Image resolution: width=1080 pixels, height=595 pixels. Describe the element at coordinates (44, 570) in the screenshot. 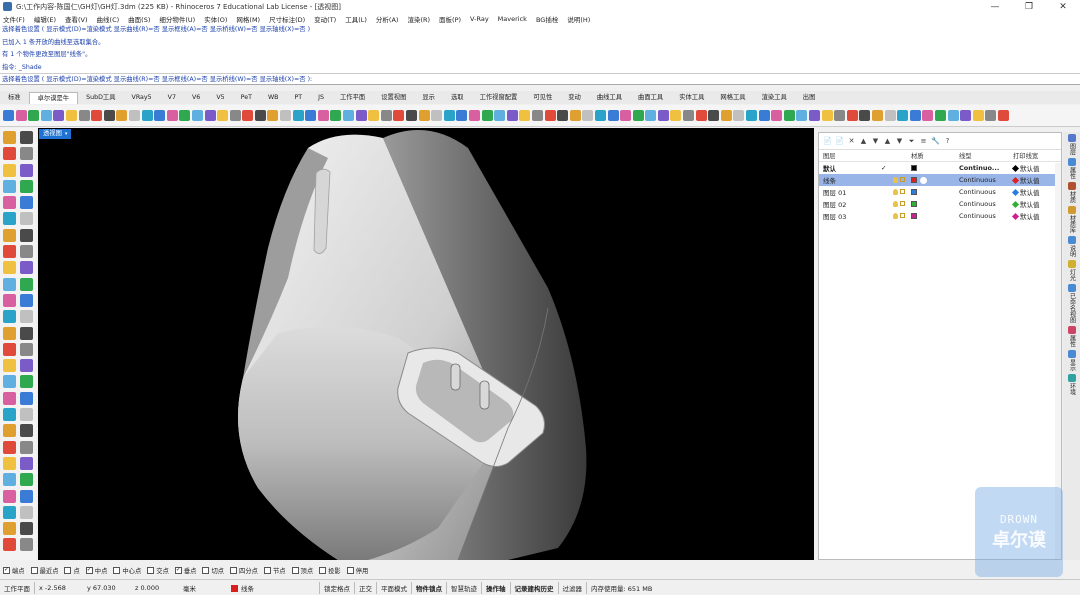

I see `osnap-option: 最近点` at that location.